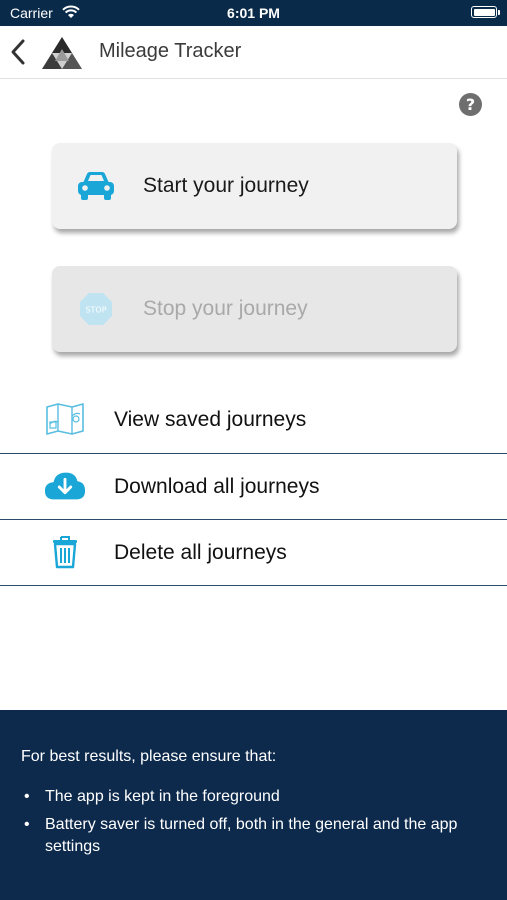 This screenshot has width=507, height=900. I want to click on delete-all-journeys-label: Delete all journeys, so click(200, 552).